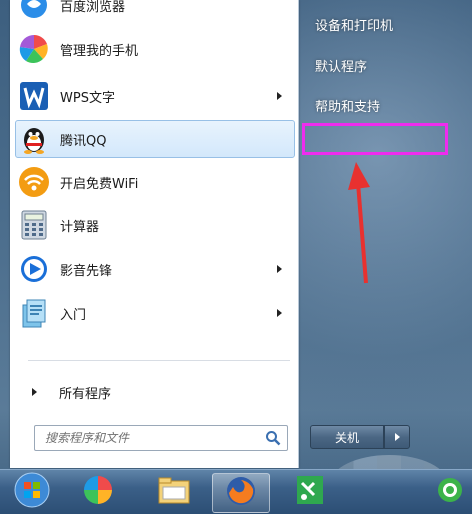 The height and width of the screenshot is (514, 472). I want to click on start-button, so click(32, 492).